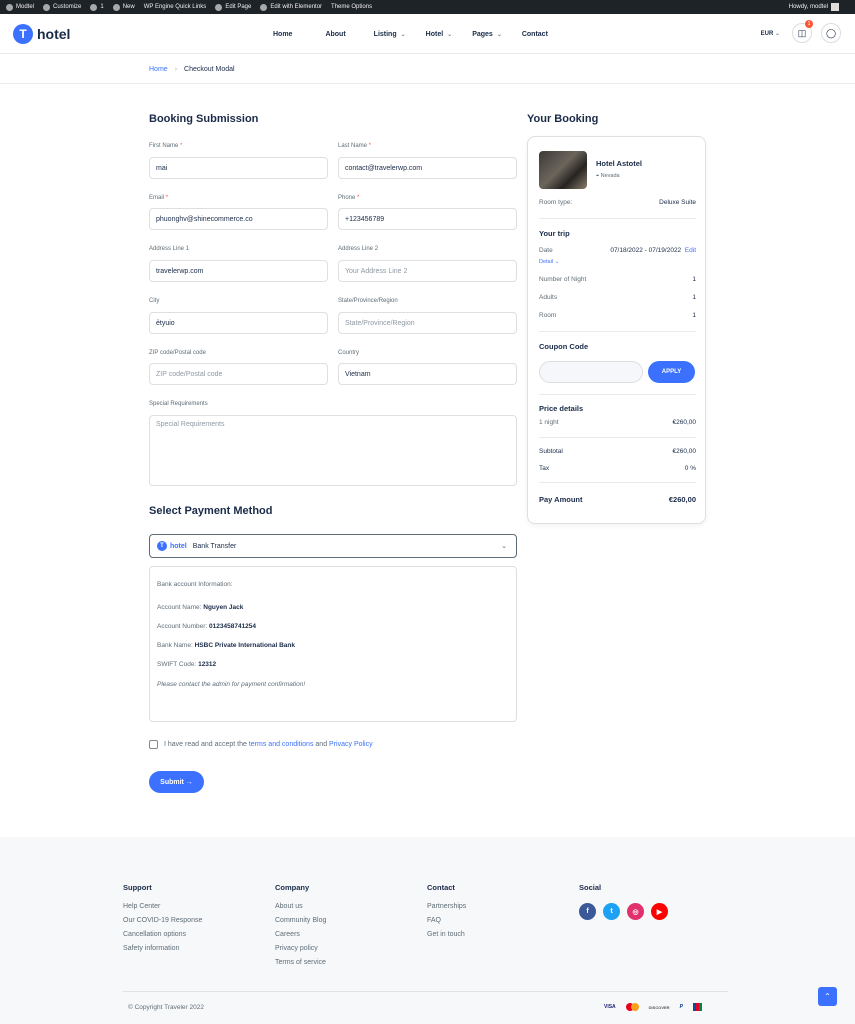  I want to click on last-name-input: contact@travelerwp.com, so click(427, 168).